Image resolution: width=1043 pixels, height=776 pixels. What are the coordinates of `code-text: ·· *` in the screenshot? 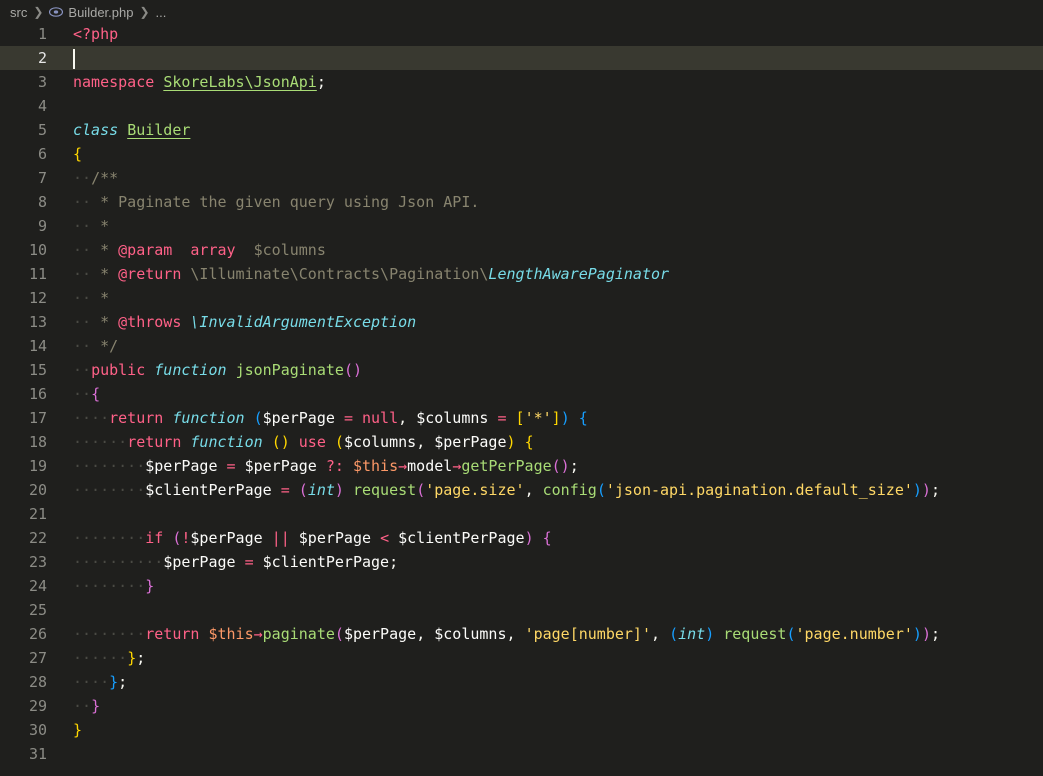 It's located at (91, 226).